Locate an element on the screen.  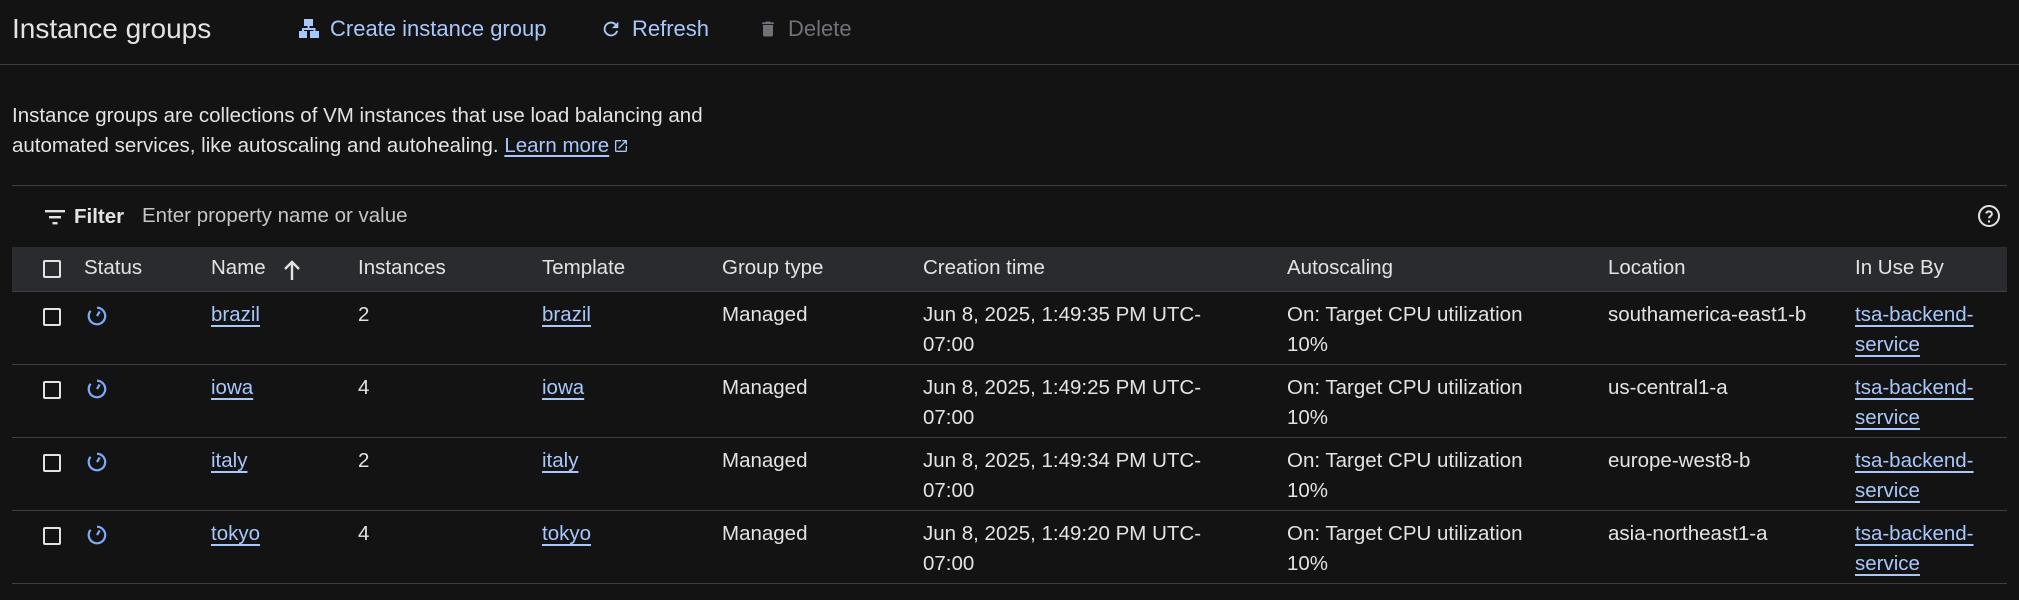
page-title: Instance groups is located at coordinates (112, 28).